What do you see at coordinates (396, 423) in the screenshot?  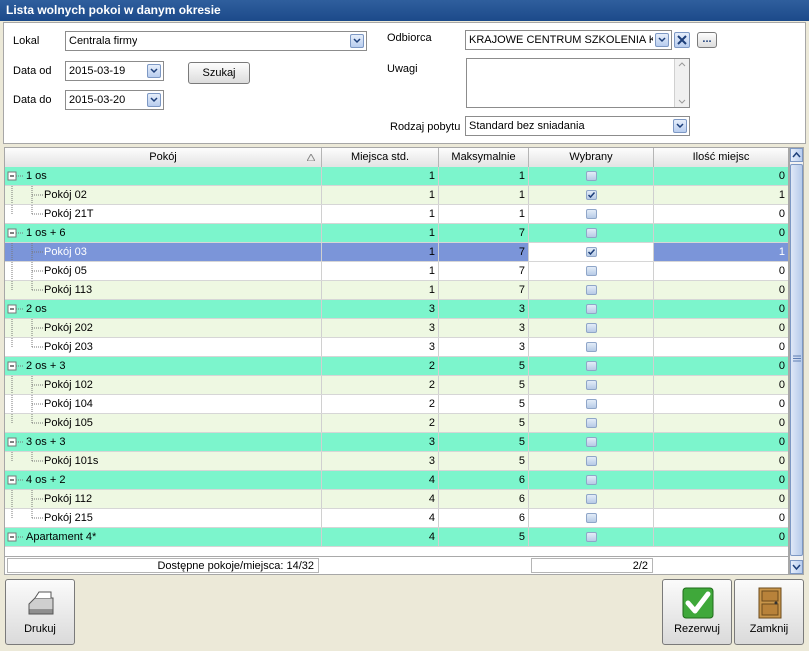 I see `table-row: Pokój 105 2 5 0` at bounding box center [396, 423].